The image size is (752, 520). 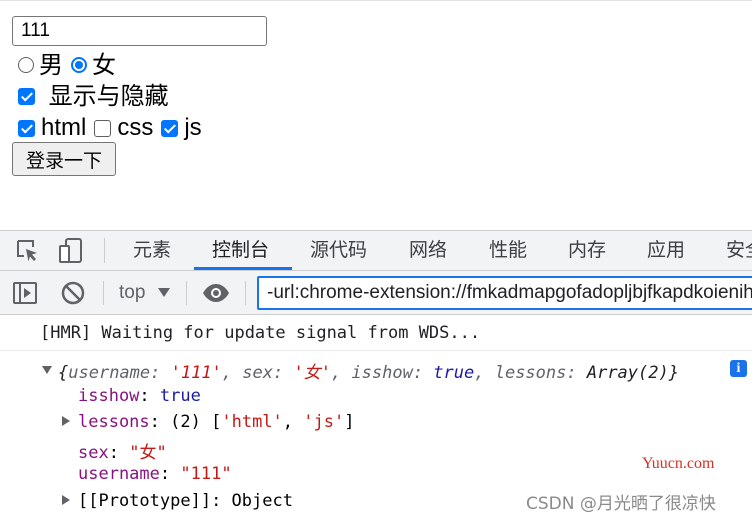 I want to click on summary-username-value: '111', so click(x=196, y=373).